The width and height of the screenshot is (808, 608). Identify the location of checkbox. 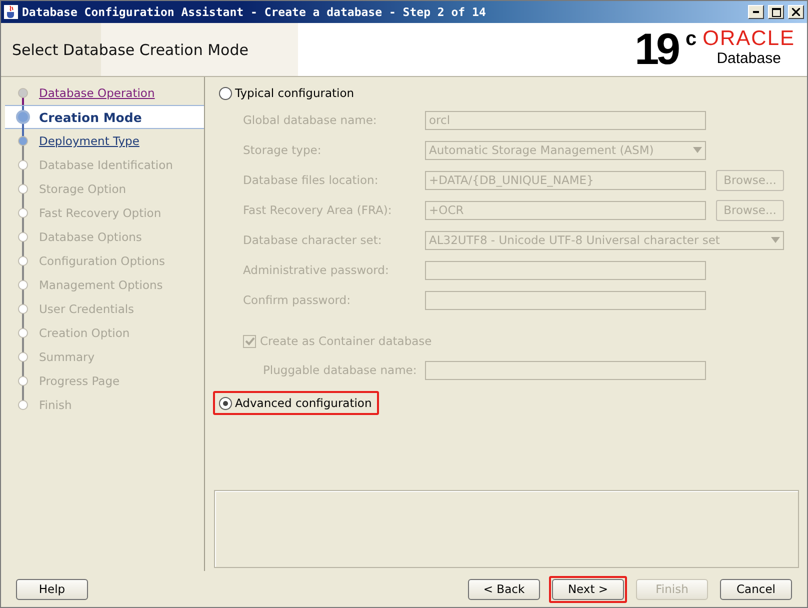
(249, 341).